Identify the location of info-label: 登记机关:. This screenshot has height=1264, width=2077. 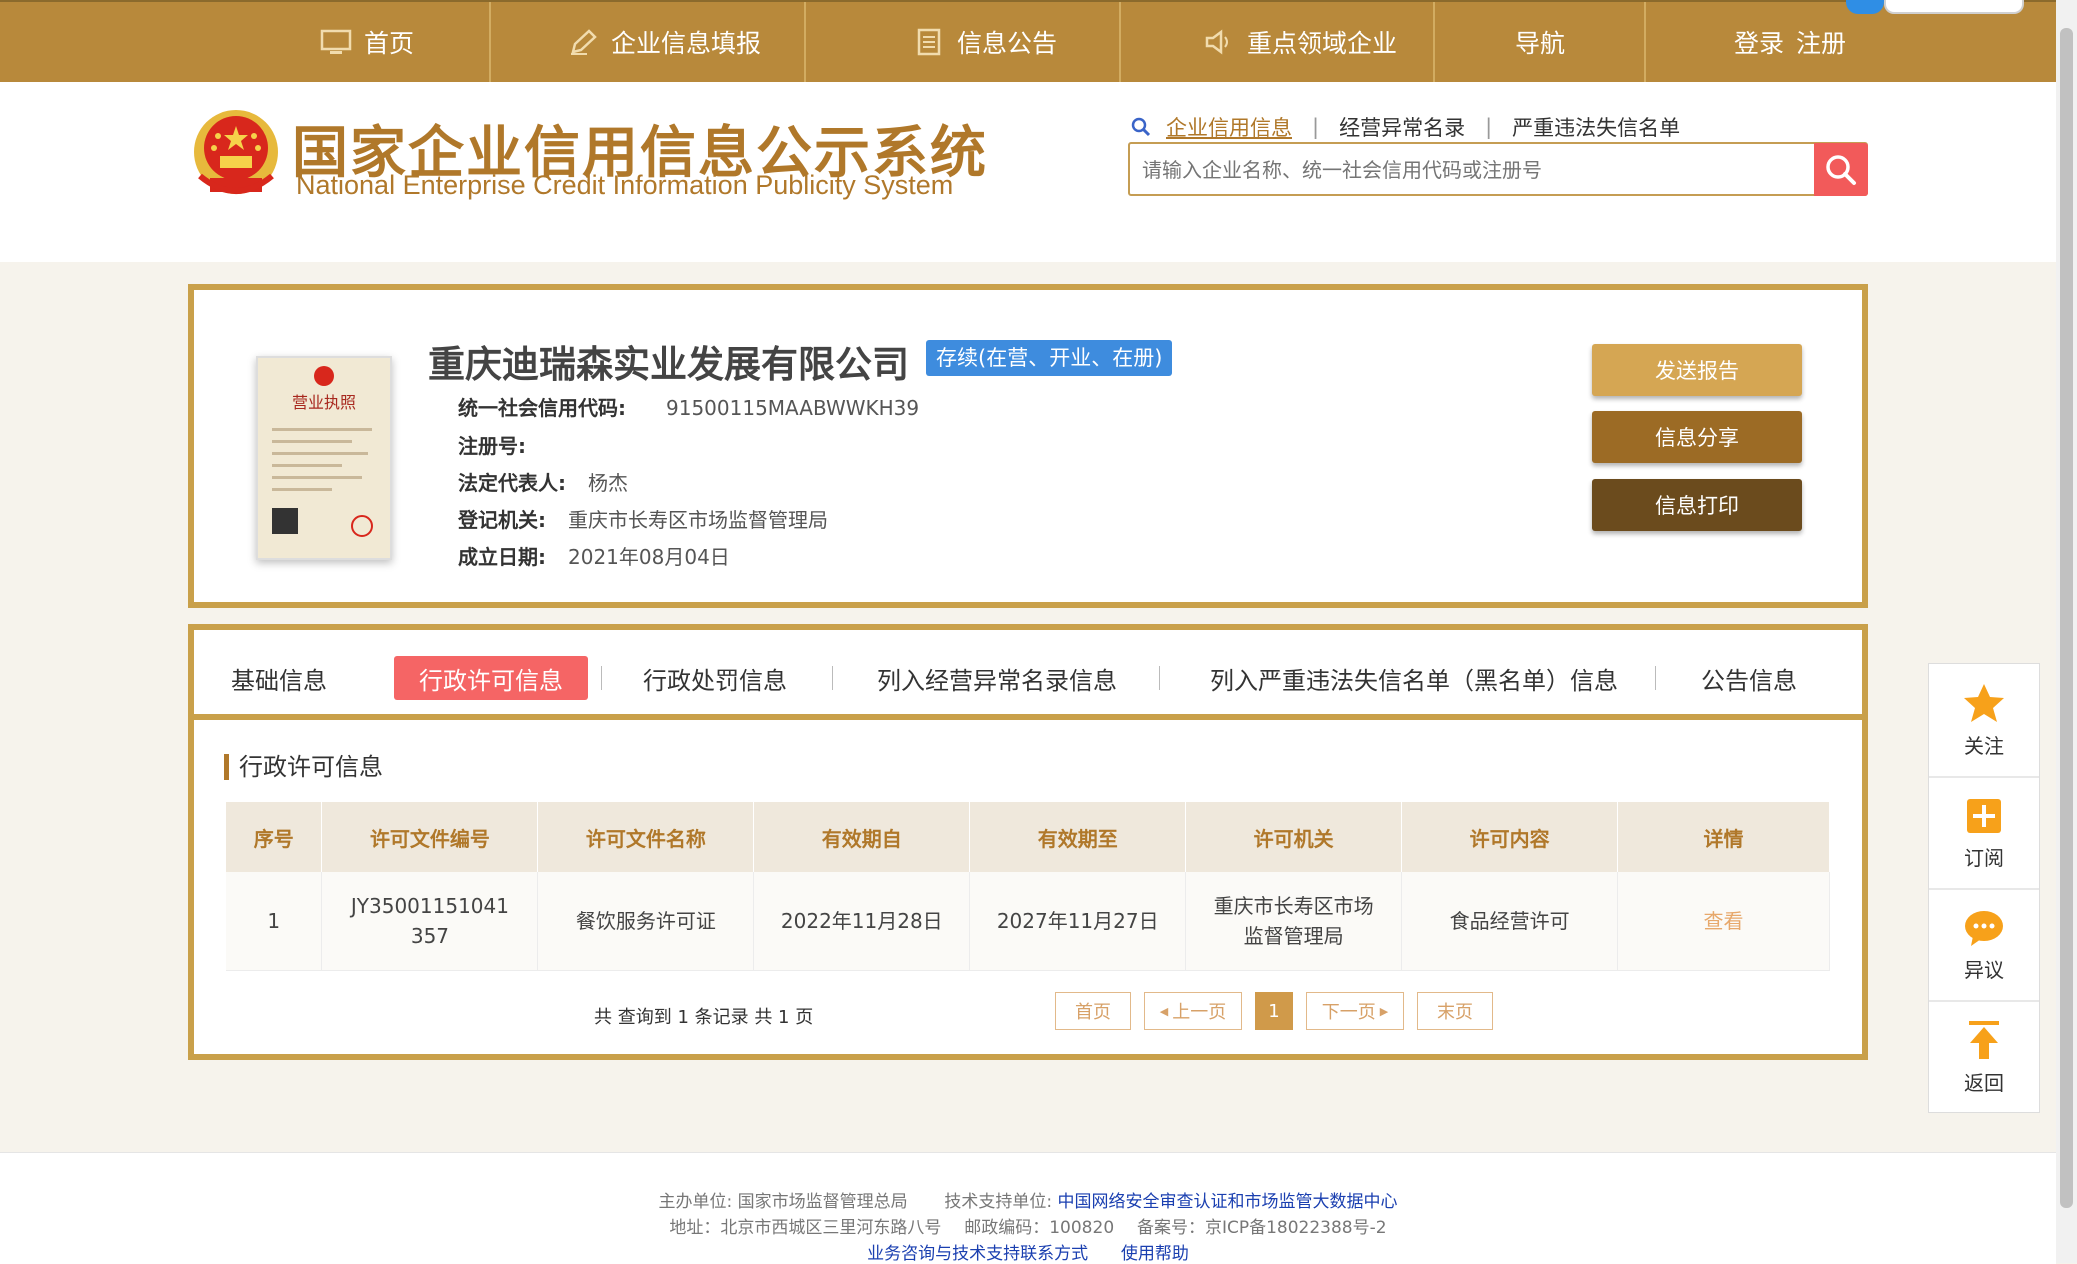
(502, 520).